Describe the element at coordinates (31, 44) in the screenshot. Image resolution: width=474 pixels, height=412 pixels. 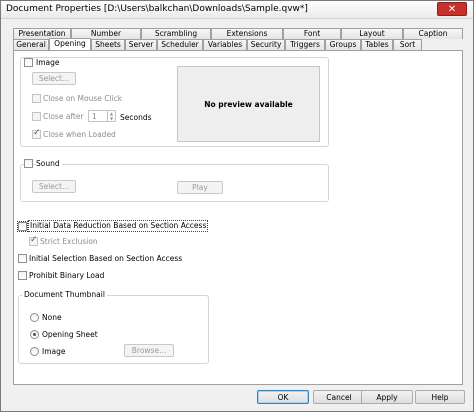
I see `tab-general: General` at that location.